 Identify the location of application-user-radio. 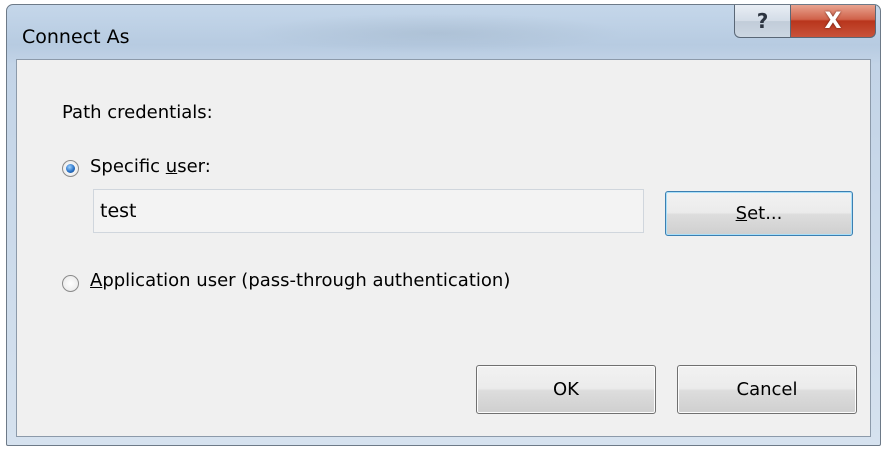
(70, 283).